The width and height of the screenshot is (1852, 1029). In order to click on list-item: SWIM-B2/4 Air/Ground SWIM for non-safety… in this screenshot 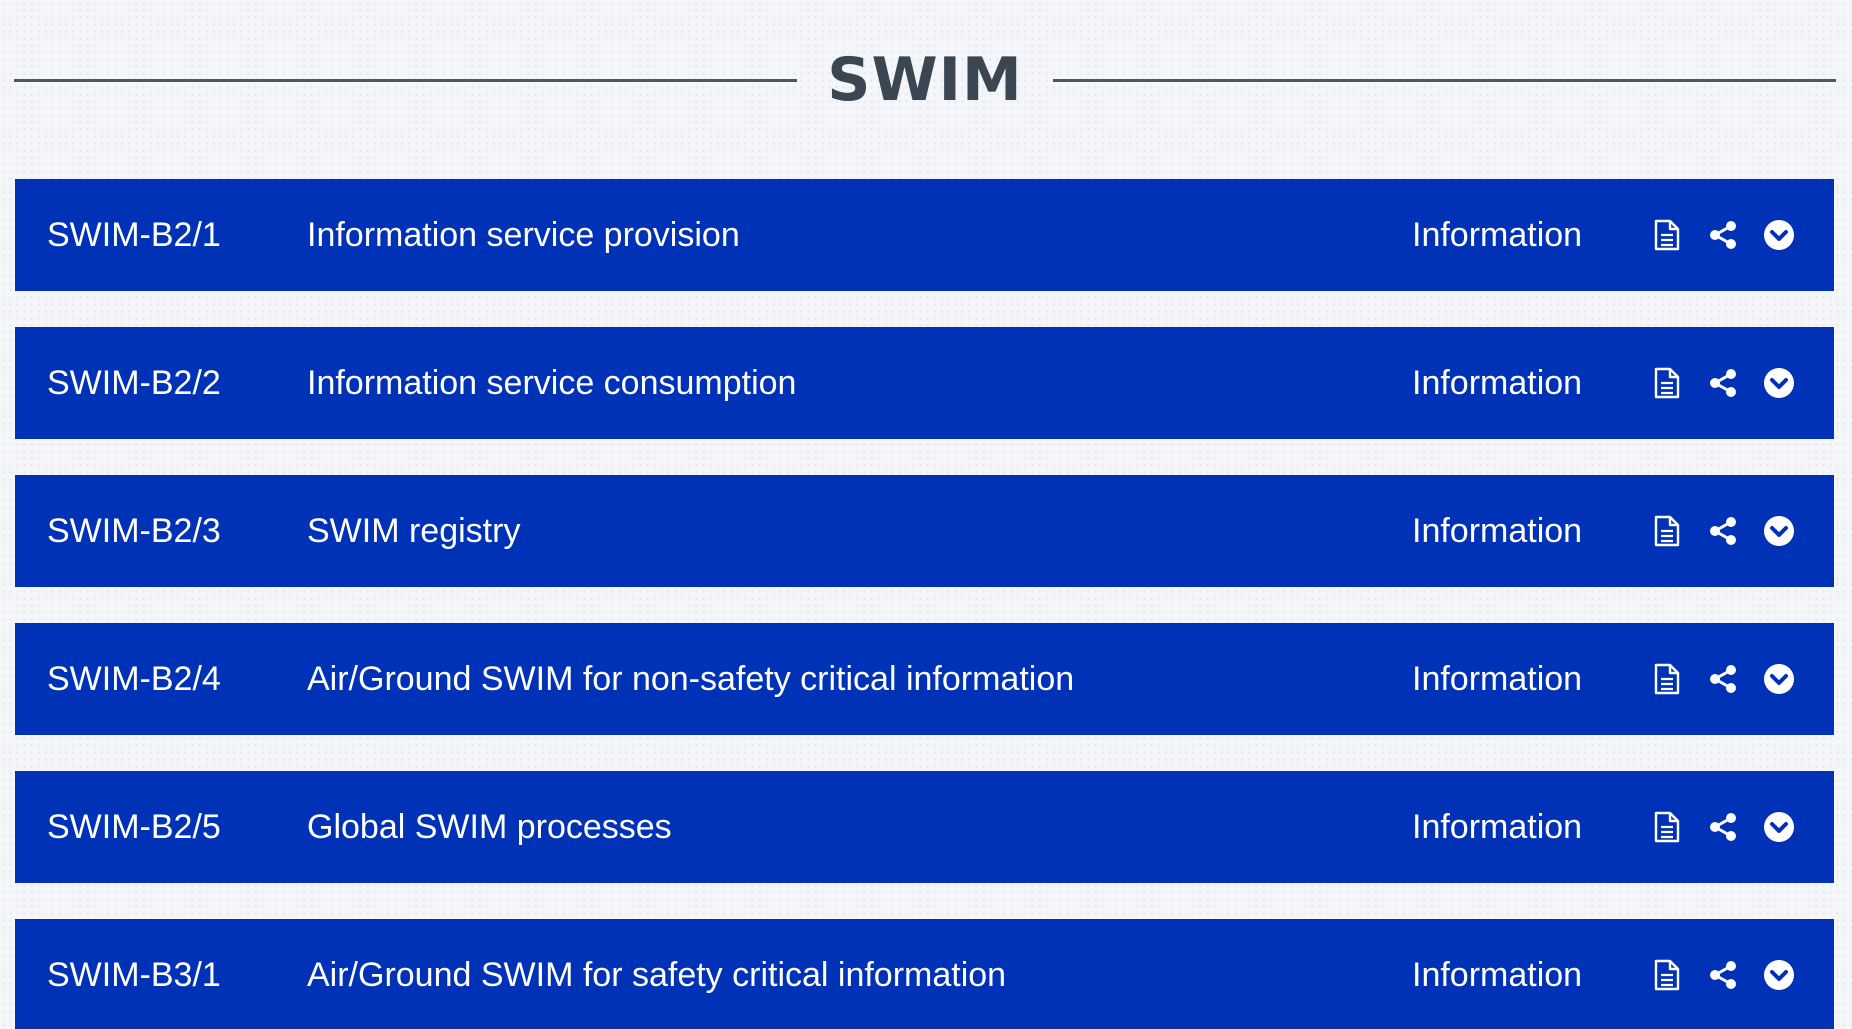, I will do `click(924, 679)`.